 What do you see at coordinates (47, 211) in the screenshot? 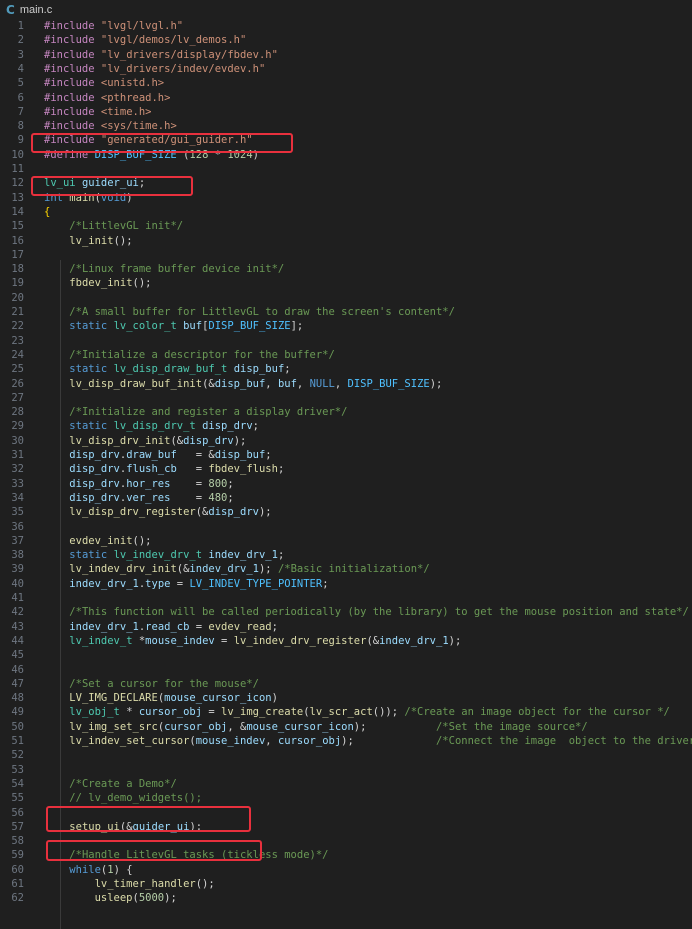
I see `code-token: {` at bounding box center [47, 211].